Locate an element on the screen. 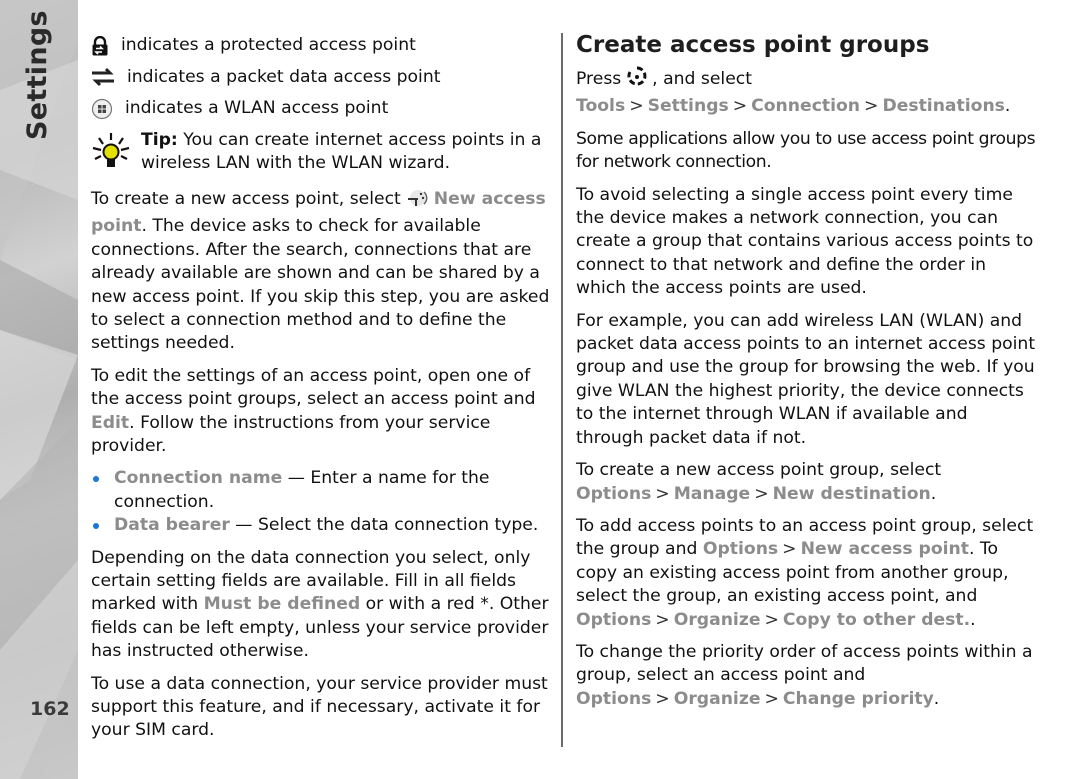 The height and width of the screenshot is (779, 1080). legend-item-protected: indicates a protected access point is located at coordinates (322, 46).